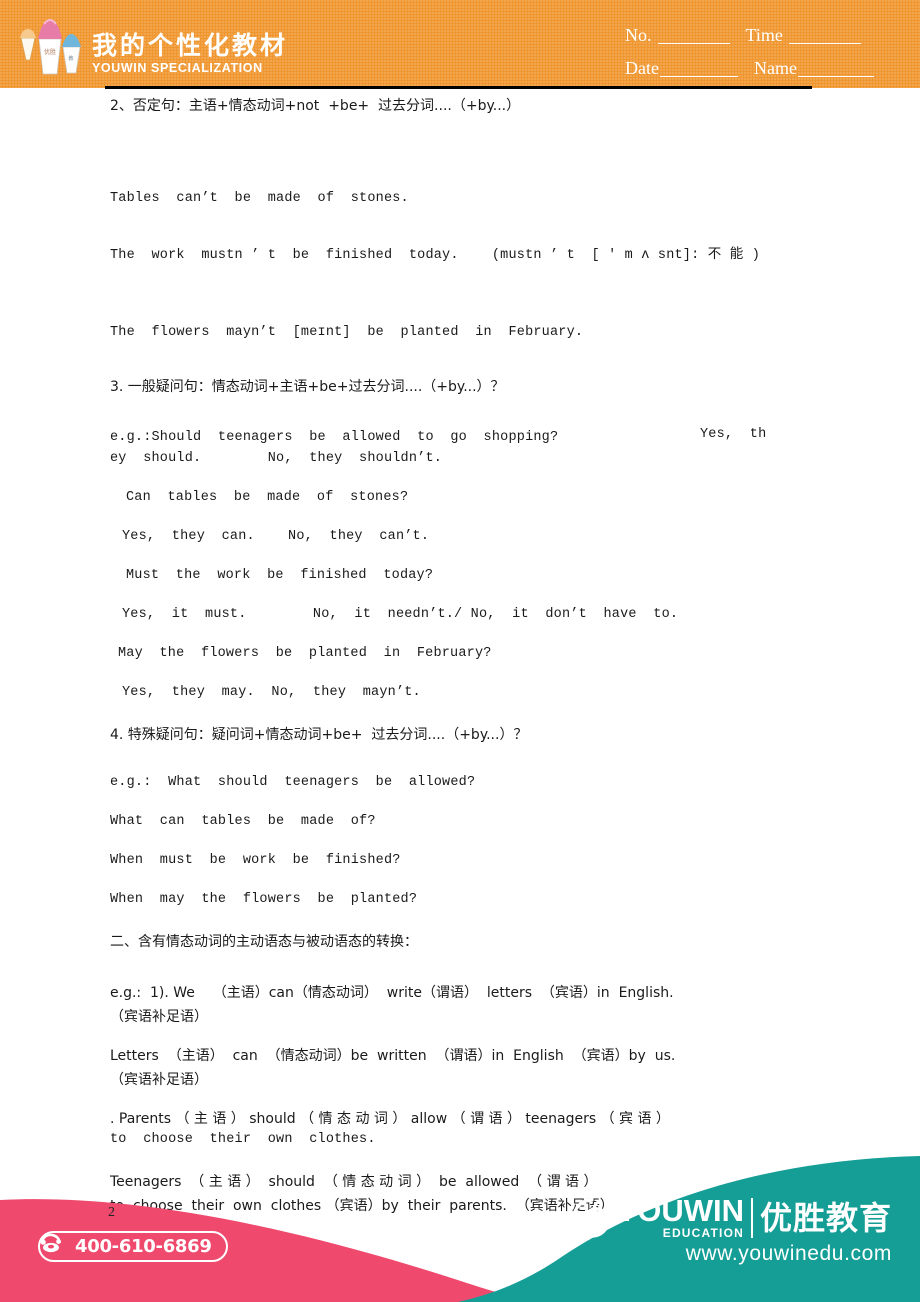 The height and width of the screenshot is (1302, 920). I want to click on question-must-work: Must the work be finished today?, so click(280, 575).